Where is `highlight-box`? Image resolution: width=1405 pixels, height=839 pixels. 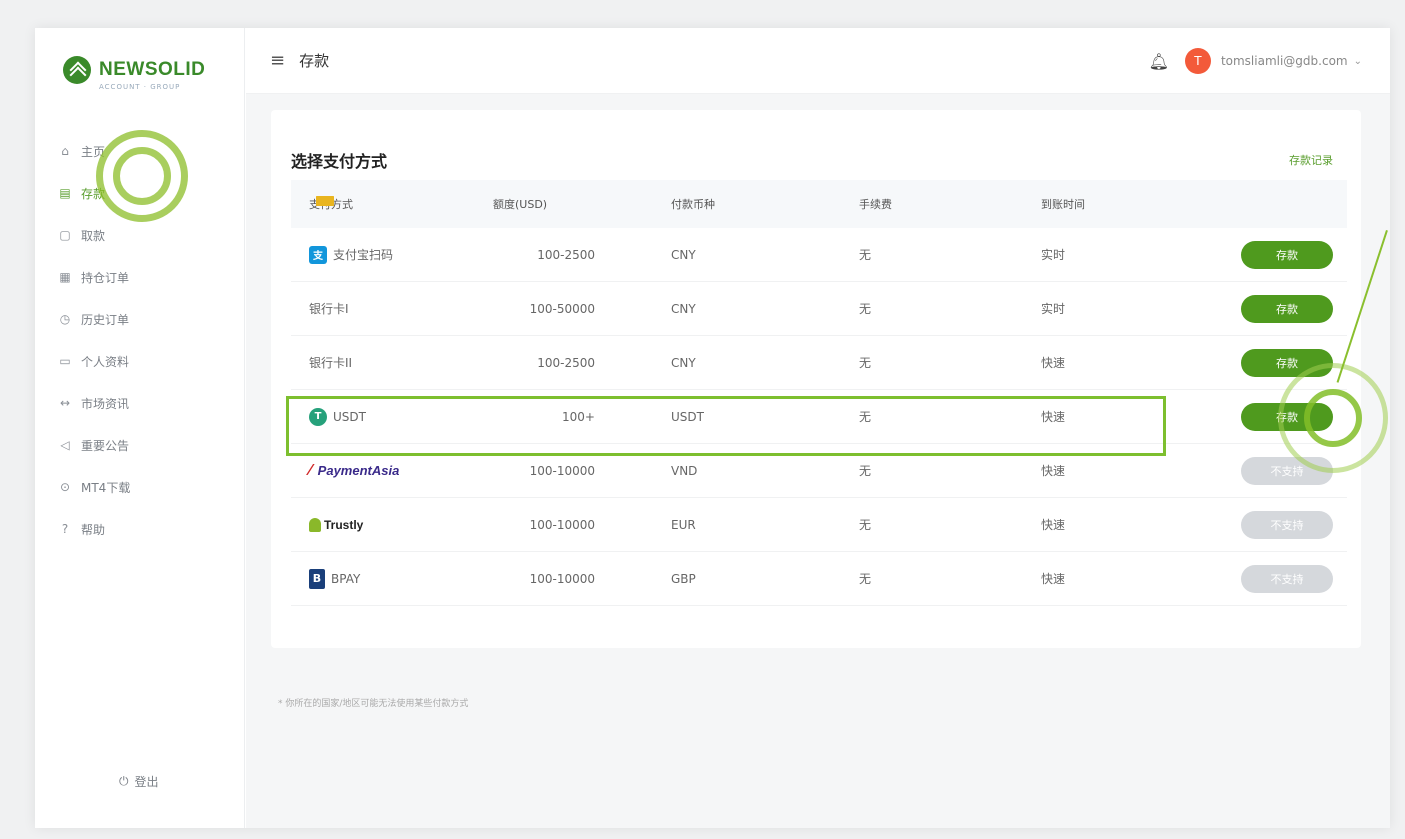 highlight-box is located at coordinates (726, 426).